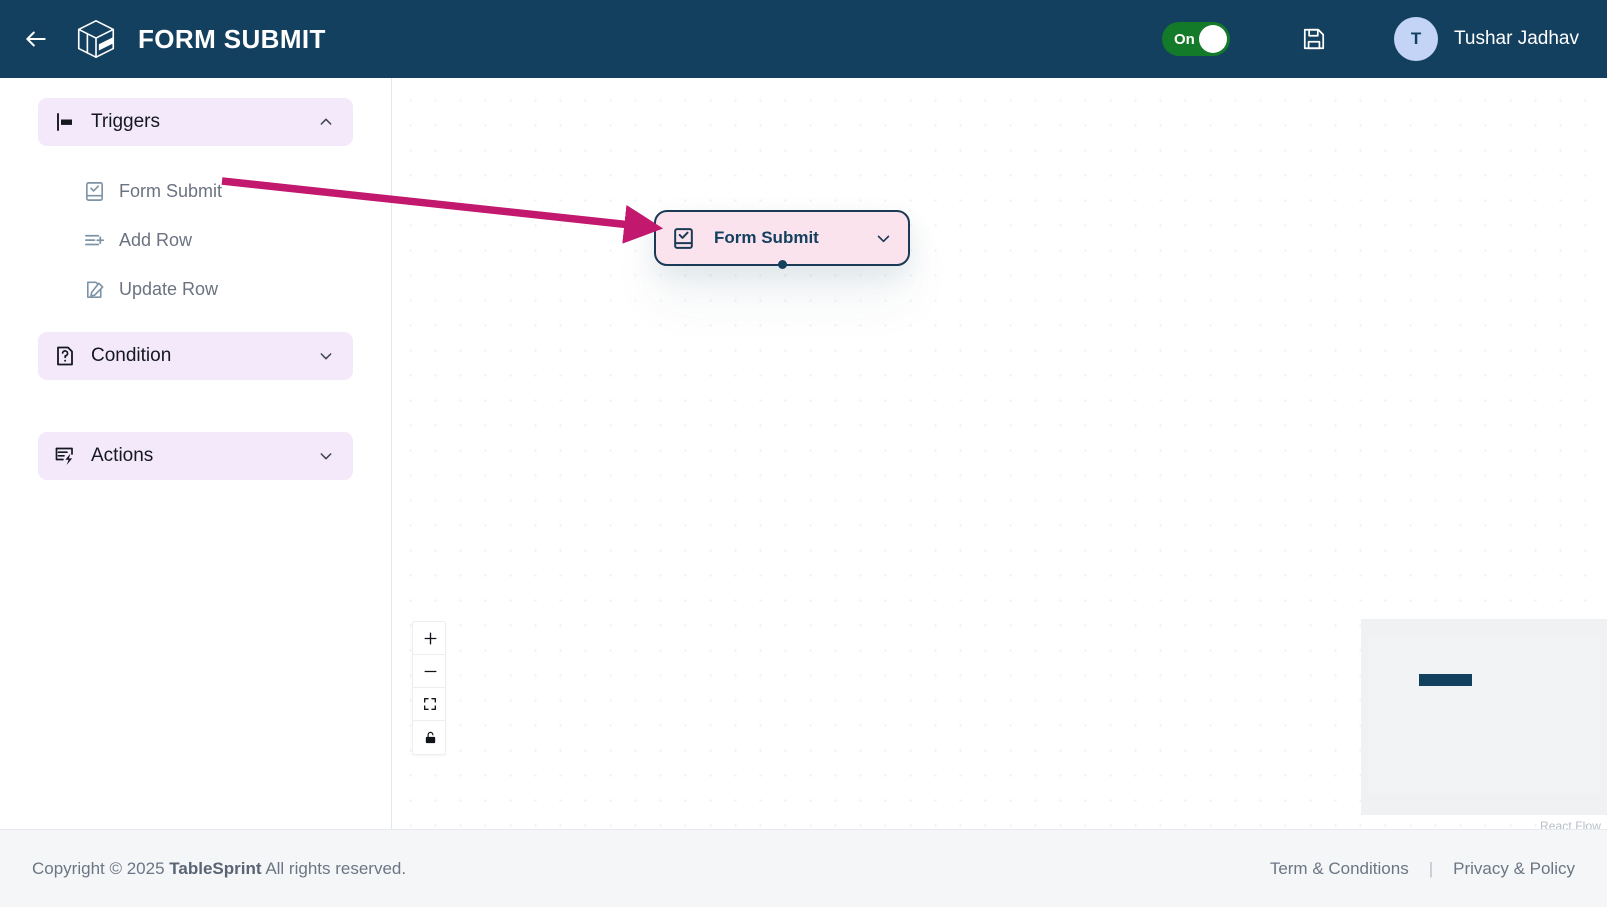  Describe the element at coordinates (1514, 869) in the screenshot. I see `privacy-link: Privacy & Policy` at that location.